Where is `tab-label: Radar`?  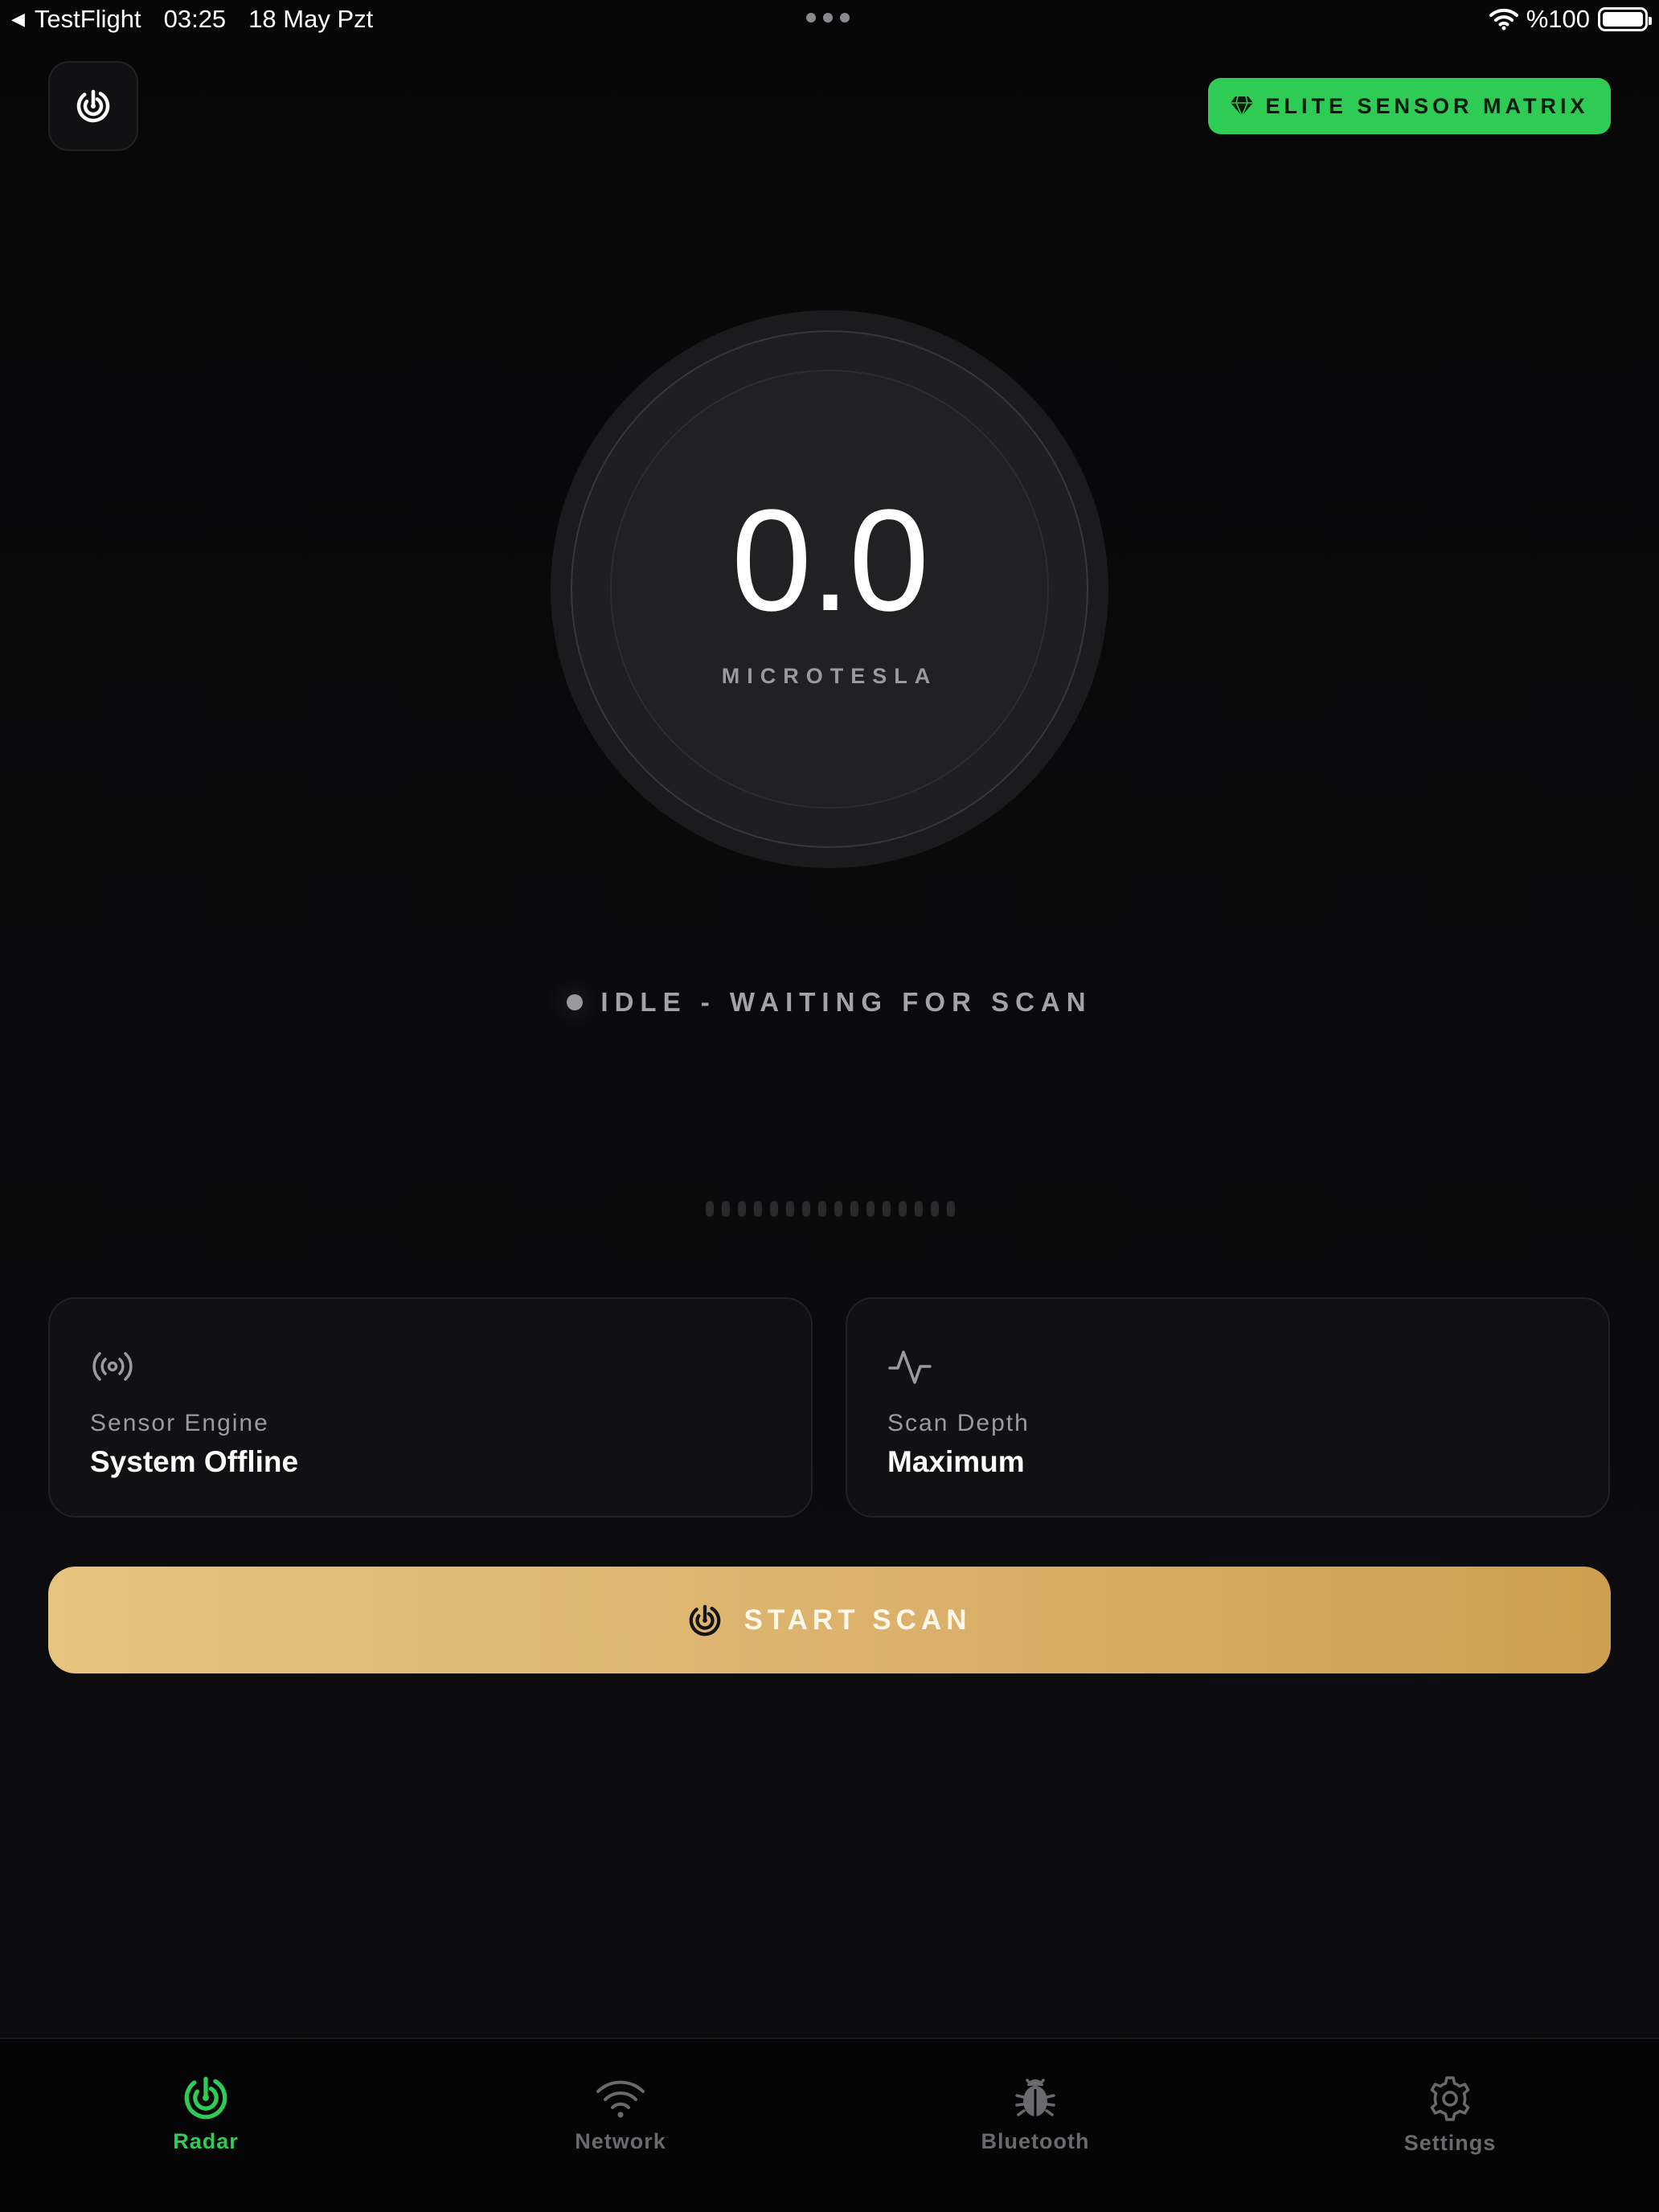 tab-label: Radar is located at coordinates (206, 2141).